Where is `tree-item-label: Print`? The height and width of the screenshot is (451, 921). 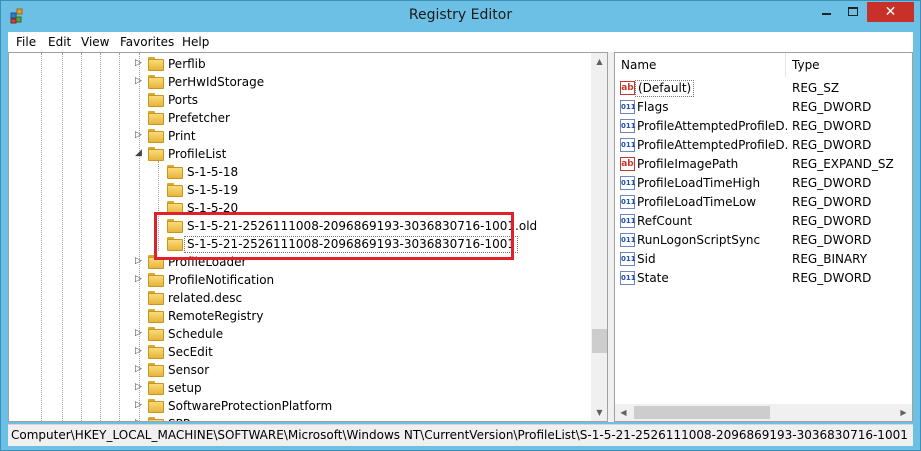 tree-item-label: Print is located at coordinates (182, 136).